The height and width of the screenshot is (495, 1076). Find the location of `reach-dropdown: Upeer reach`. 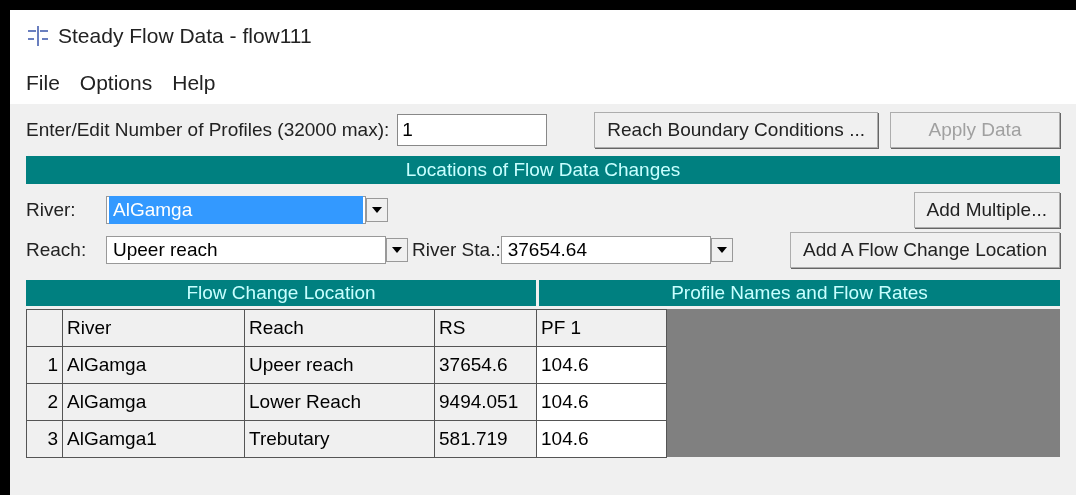

reach-dropdown: Upeer reach is located at coordinates (246, 250).